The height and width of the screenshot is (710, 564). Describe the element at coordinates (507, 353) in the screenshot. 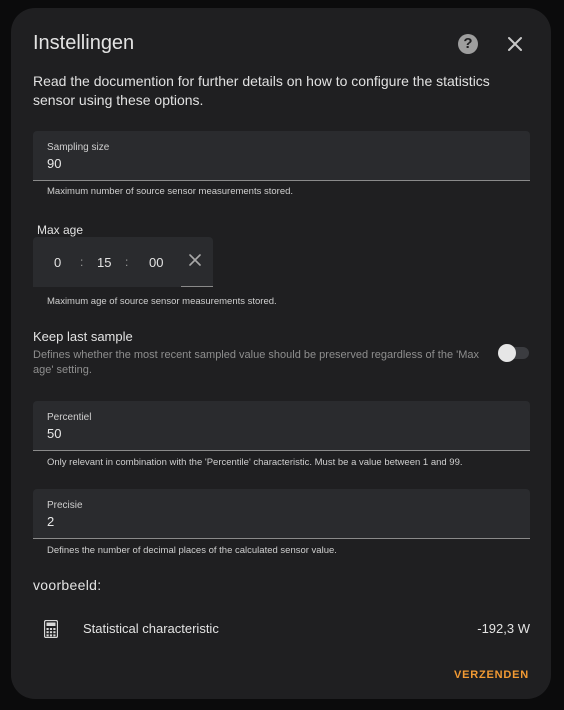

I see `toggle-knob` at that location.